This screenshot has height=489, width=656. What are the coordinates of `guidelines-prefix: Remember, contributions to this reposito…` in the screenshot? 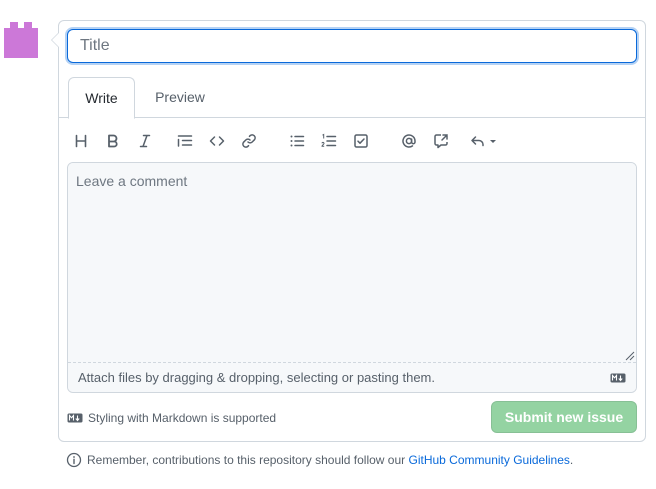 It's located at (246, 460).